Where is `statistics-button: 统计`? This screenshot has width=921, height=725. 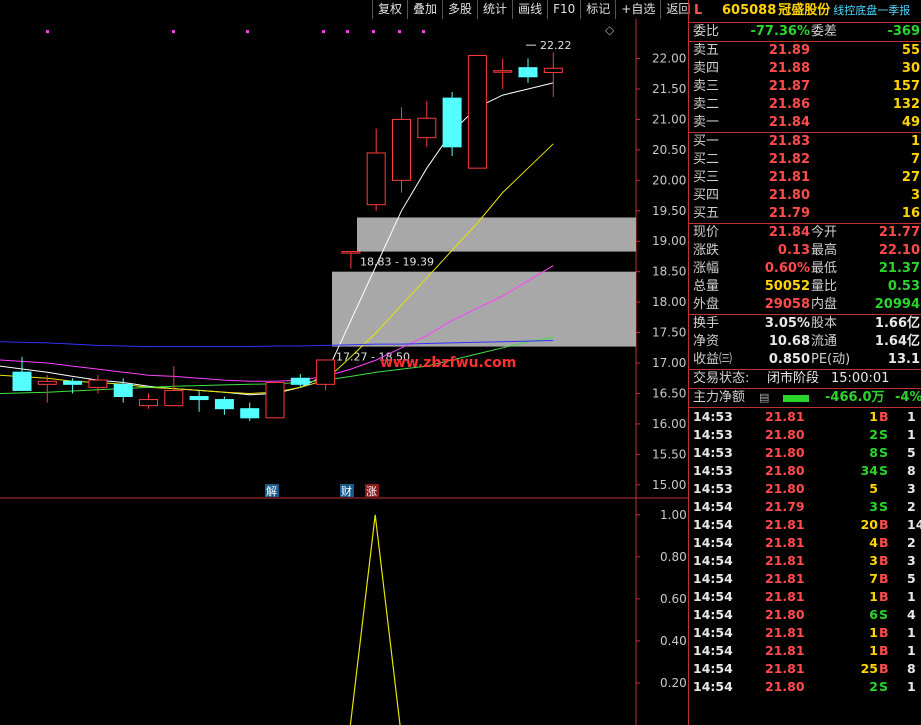 statistics-button: 统计 is located at coordinates (495, 9).